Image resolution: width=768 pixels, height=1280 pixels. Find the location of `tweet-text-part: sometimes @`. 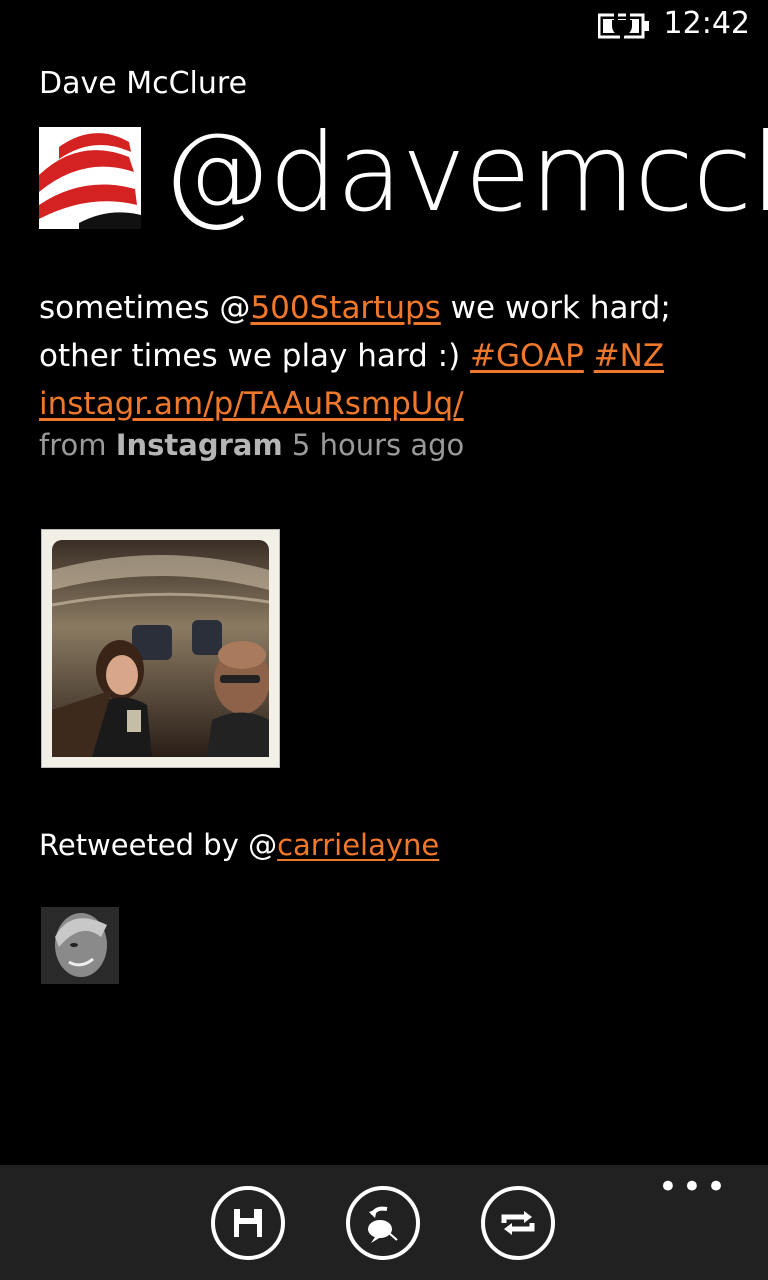

tweet-text-part: sometimes @ is located at coordinates (145, 308).